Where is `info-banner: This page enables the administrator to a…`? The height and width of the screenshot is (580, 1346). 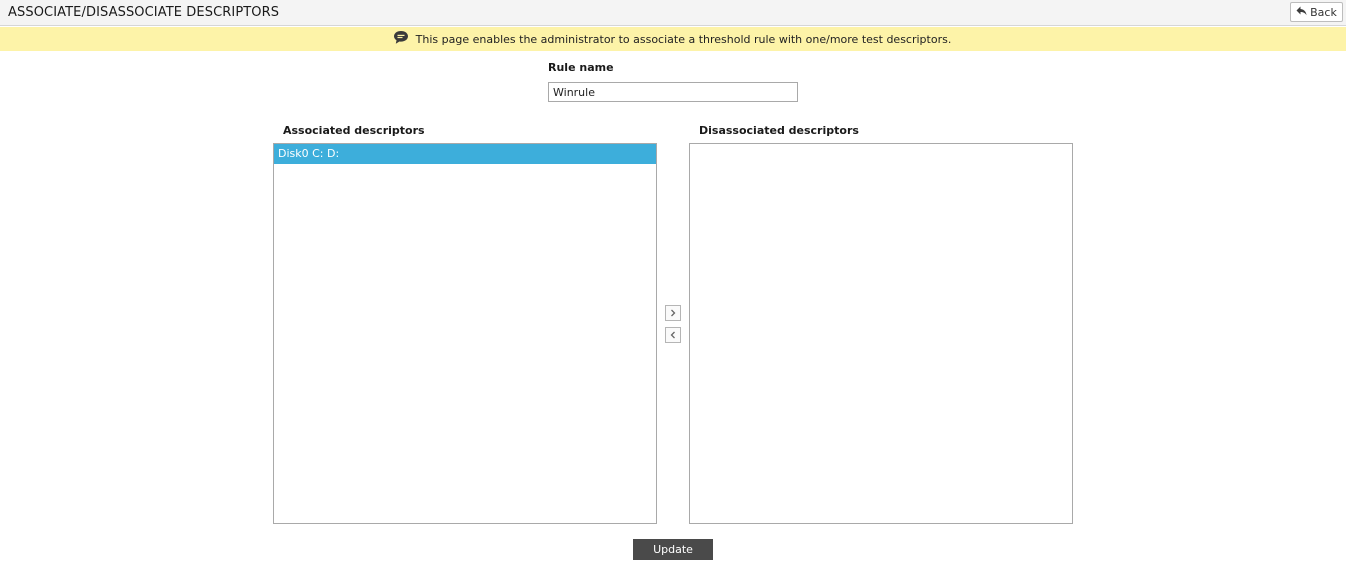
info-banner: This page enables the administrator to a… is located at coordinates (673, 39).